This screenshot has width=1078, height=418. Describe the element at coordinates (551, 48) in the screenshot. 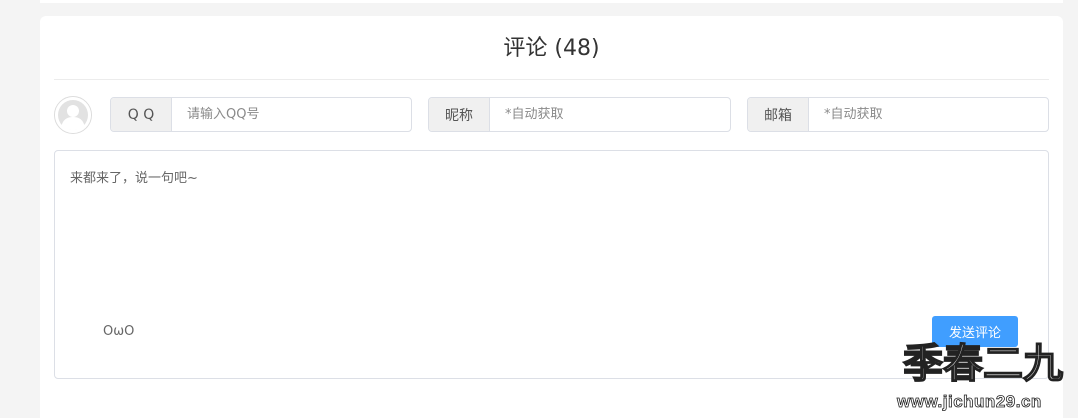

I see `comments-title: 评论 (48)` at that location.